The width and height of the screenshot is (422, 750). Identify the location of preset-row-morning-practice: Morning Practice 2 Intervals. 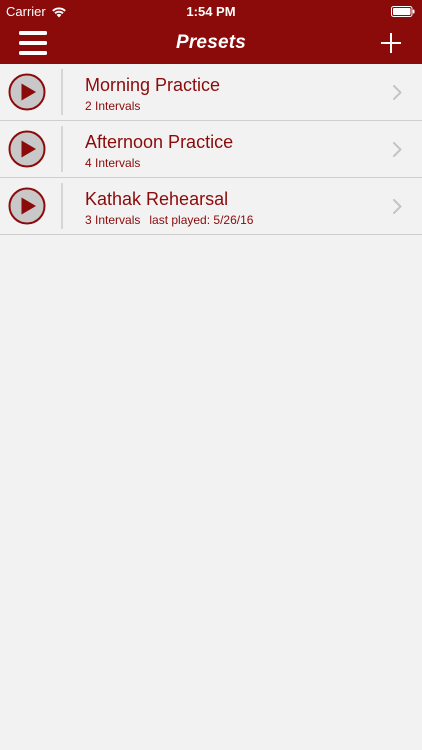
(211, 92).